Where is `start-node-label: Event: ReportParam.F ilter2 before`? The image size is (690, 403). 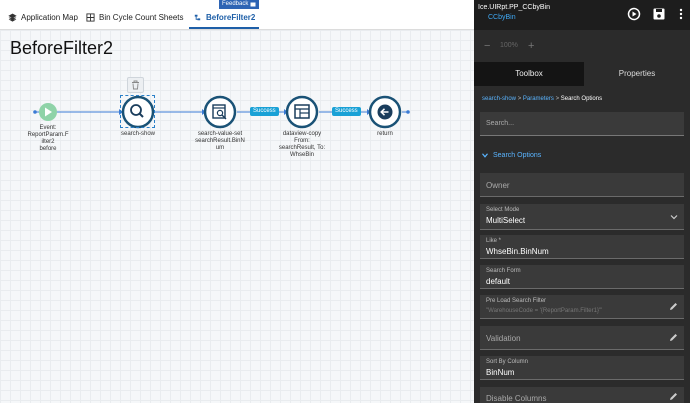 start-node-label: Event: ReportParam.F ilter2 before is located at coordinates (48, 139).